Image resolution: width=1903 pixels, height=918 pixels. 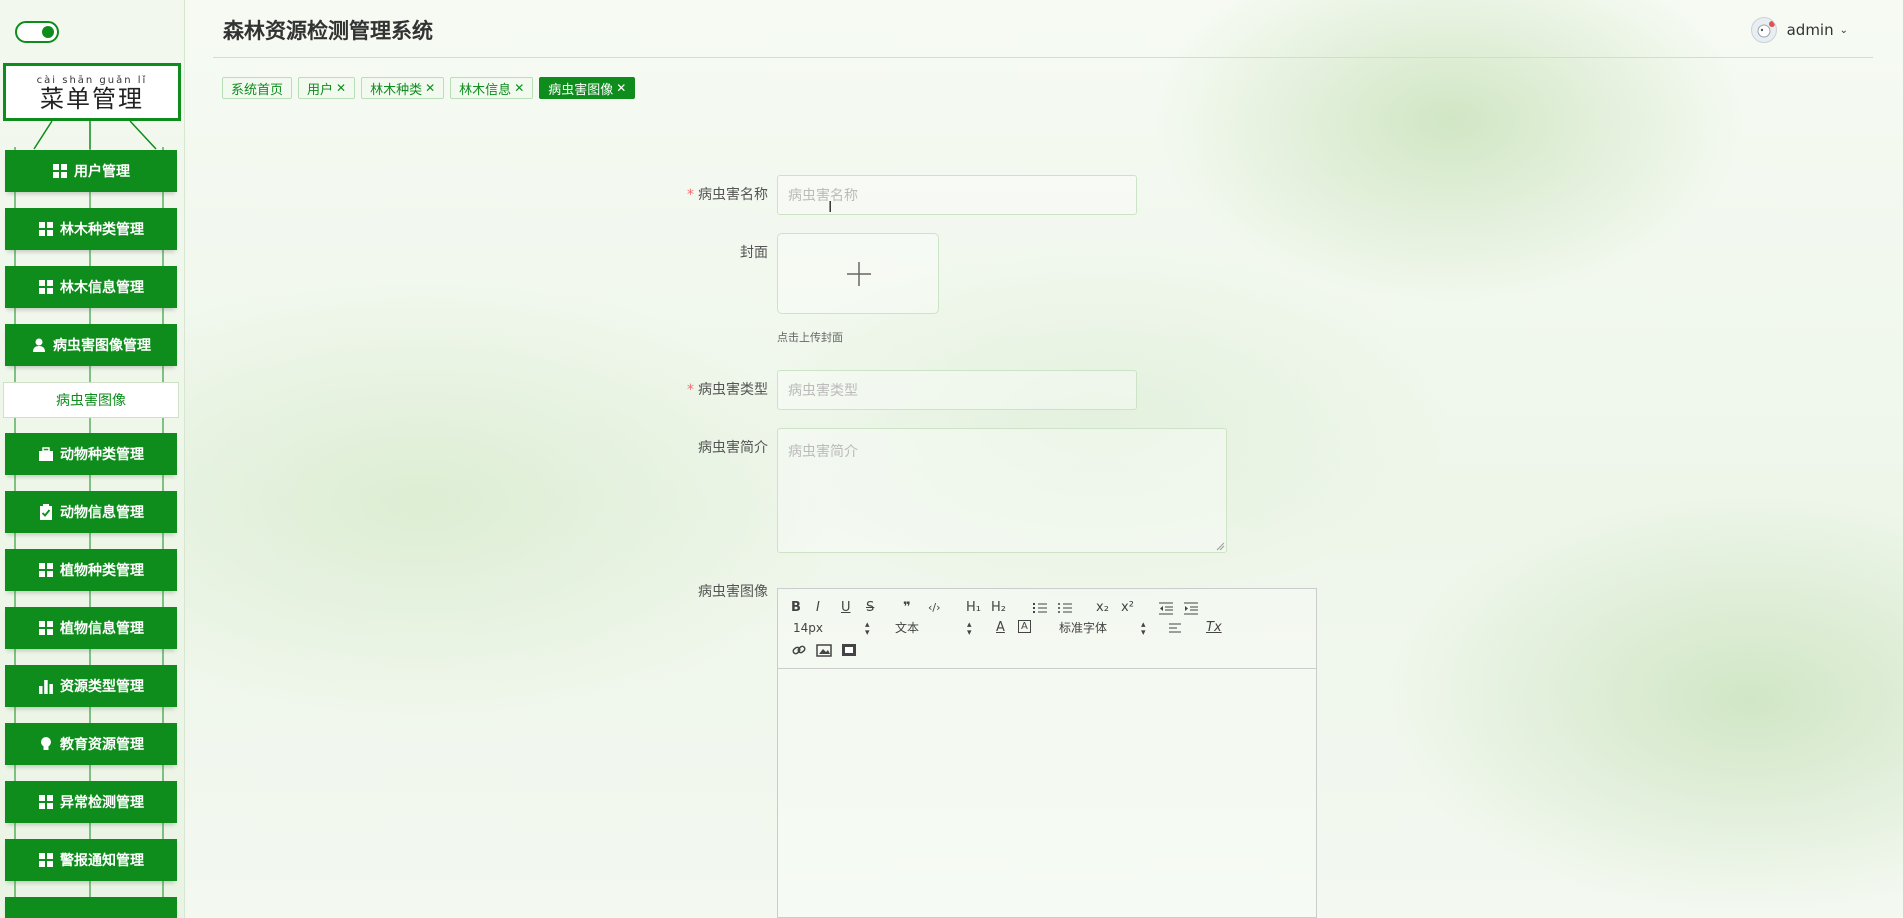 What do you see at coordinates (1166, 608) in the screenshot?
I see `outdent-icon` at bounding box center [1166, 608].